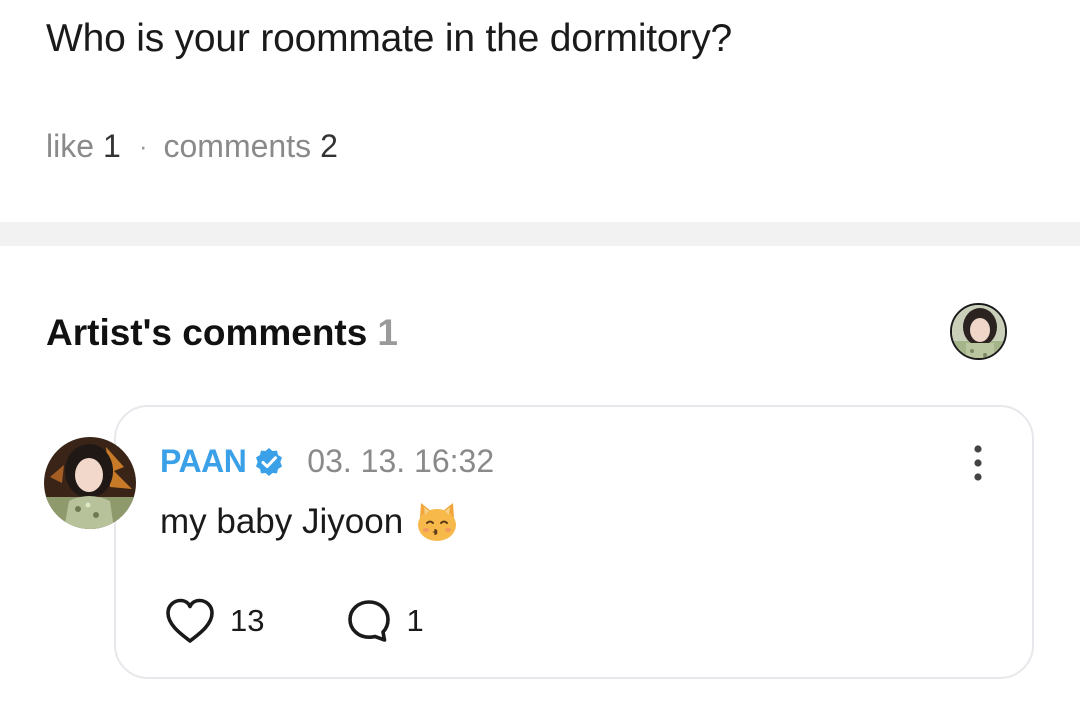 The height and width of the screenshot is (701, 1080). Describe the element at coordinates (70, 146) in the screenshot. I see `like-label: like` at that location.